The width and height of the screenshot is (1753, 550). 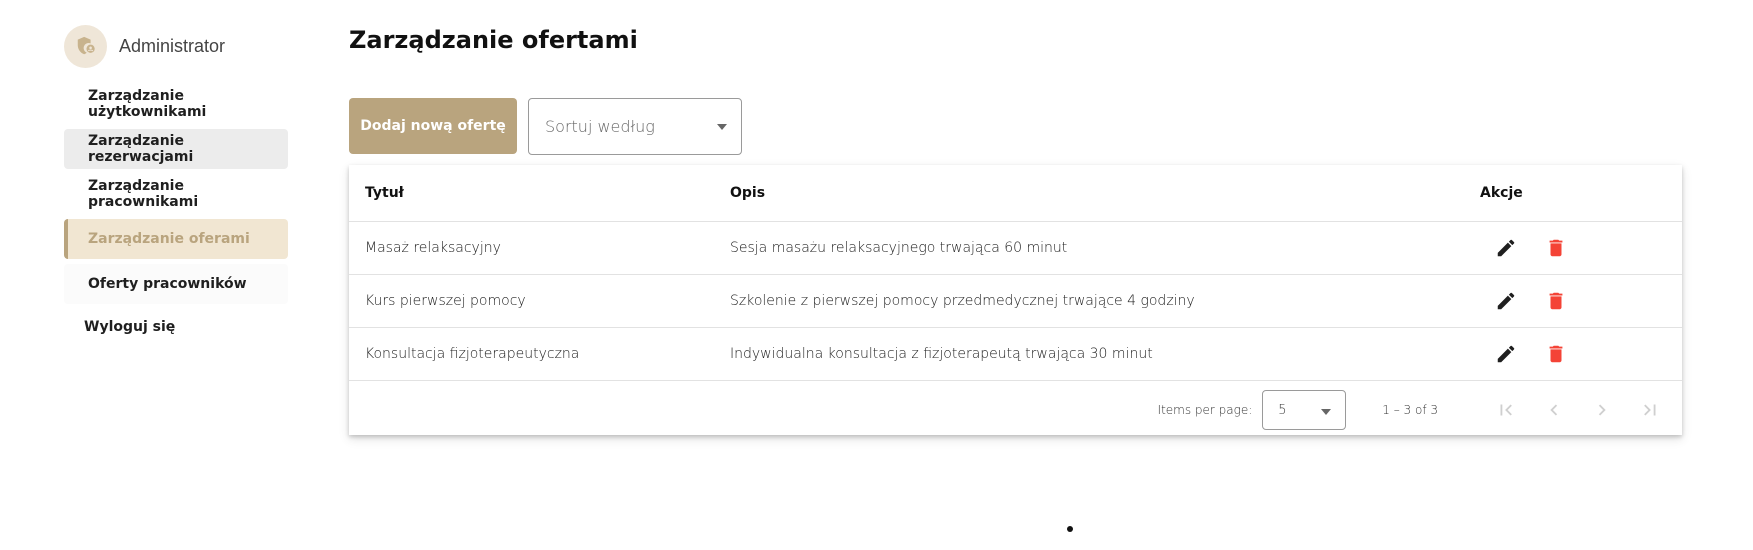 What do you see at coordinates (1602, 410) in the screenshot?
I see `next-page-icon` at bounding box center [1602, 410].